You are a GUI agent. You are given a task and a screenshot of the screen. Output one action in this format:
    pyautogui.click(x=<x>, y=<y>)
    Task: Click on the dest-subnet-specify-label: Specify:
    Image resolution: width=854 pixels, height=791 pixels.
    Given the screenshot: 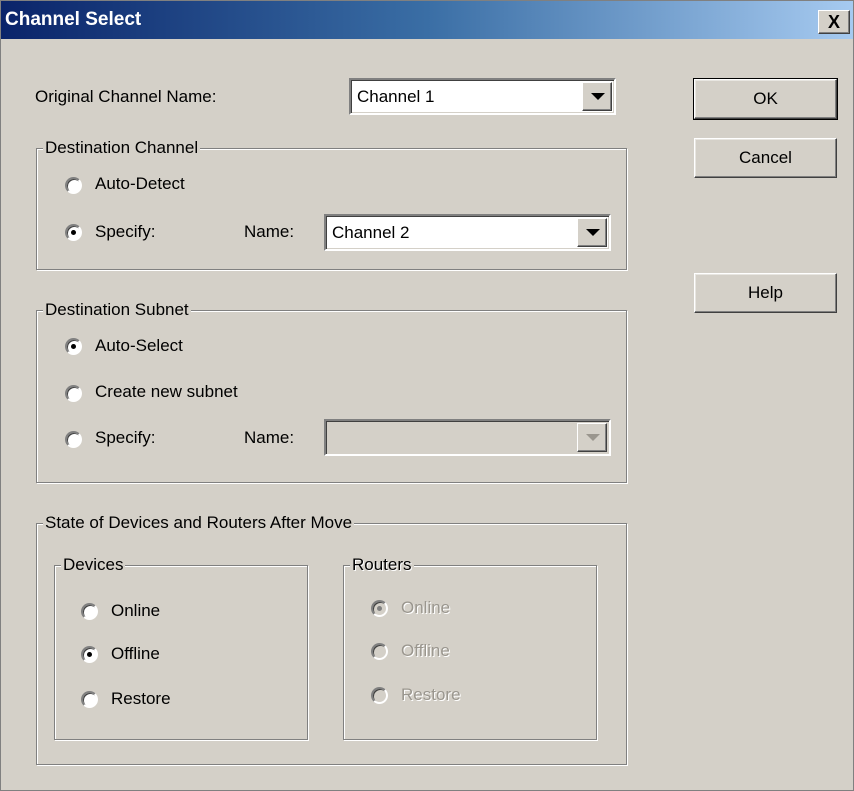 What is the action you would take?
    pyautogui.click(x=125, y=437)
    